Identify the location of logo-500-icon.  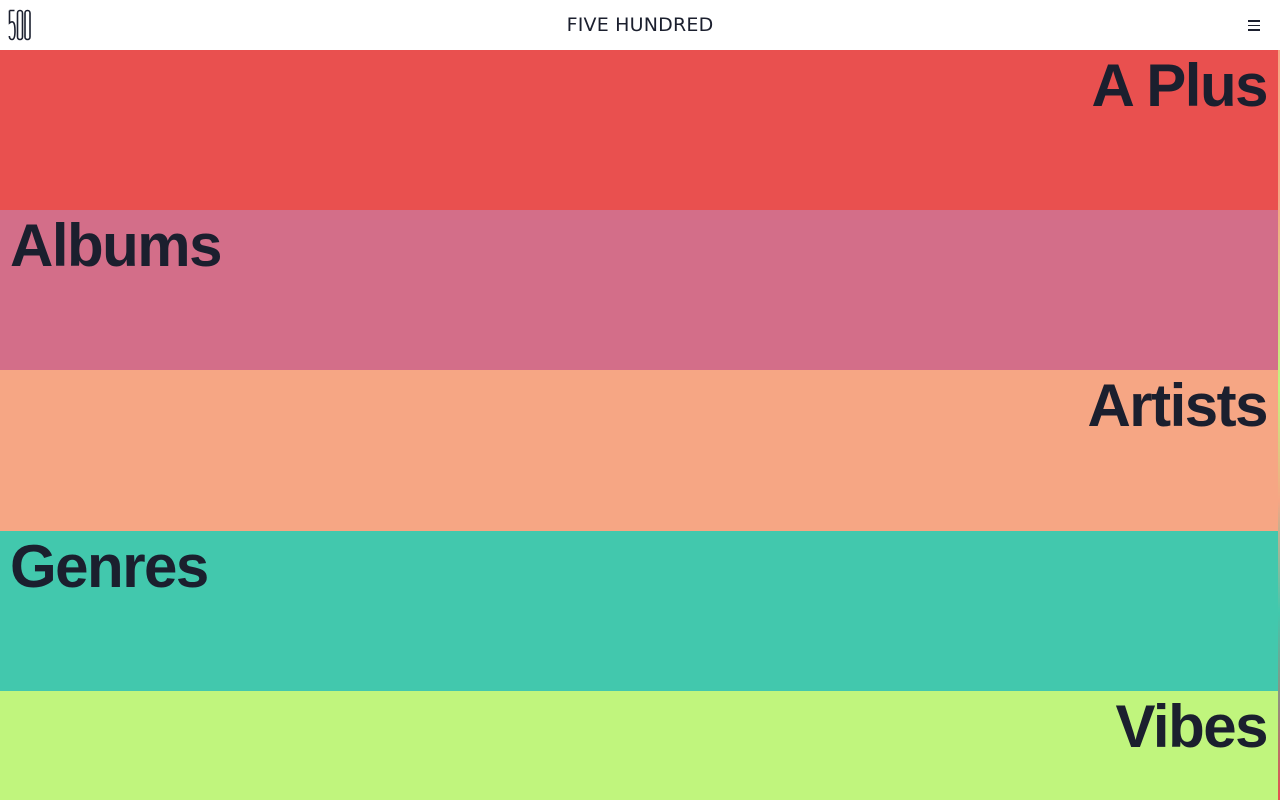
(20, 25).